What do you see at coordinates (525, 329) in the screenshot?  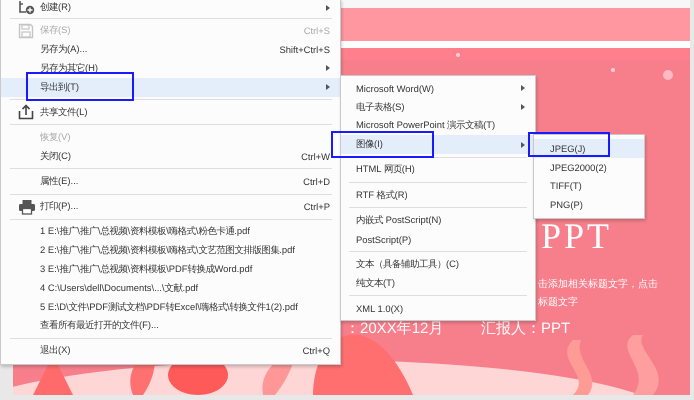 I see `slide-reporter: 汇报人：PPT` at bounding box center [525, 329].